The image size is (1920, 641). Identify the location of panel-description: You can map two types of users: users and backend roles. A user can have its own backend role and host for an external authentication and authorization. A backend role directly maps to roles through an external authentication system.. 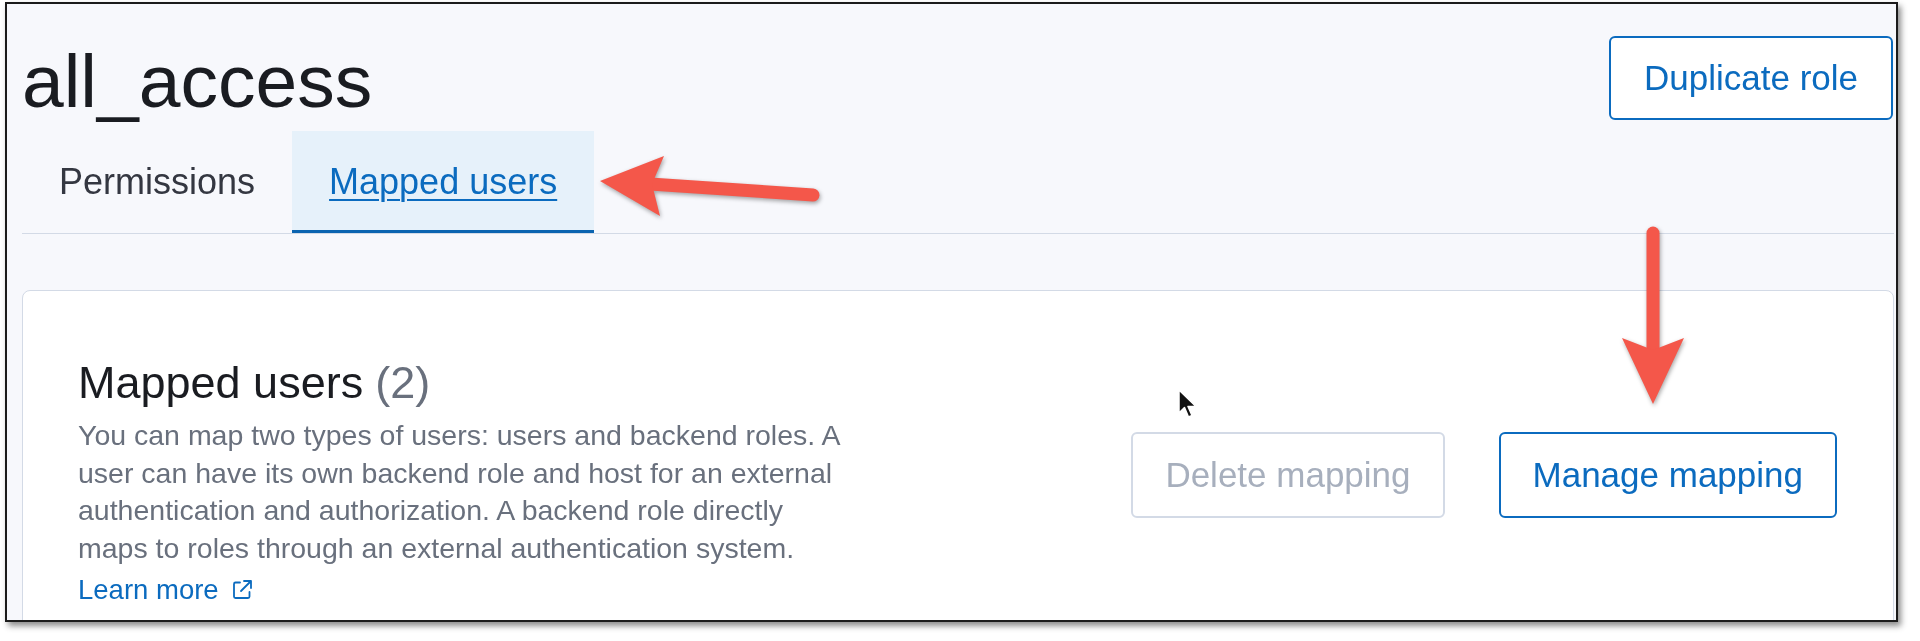
(459, 492).